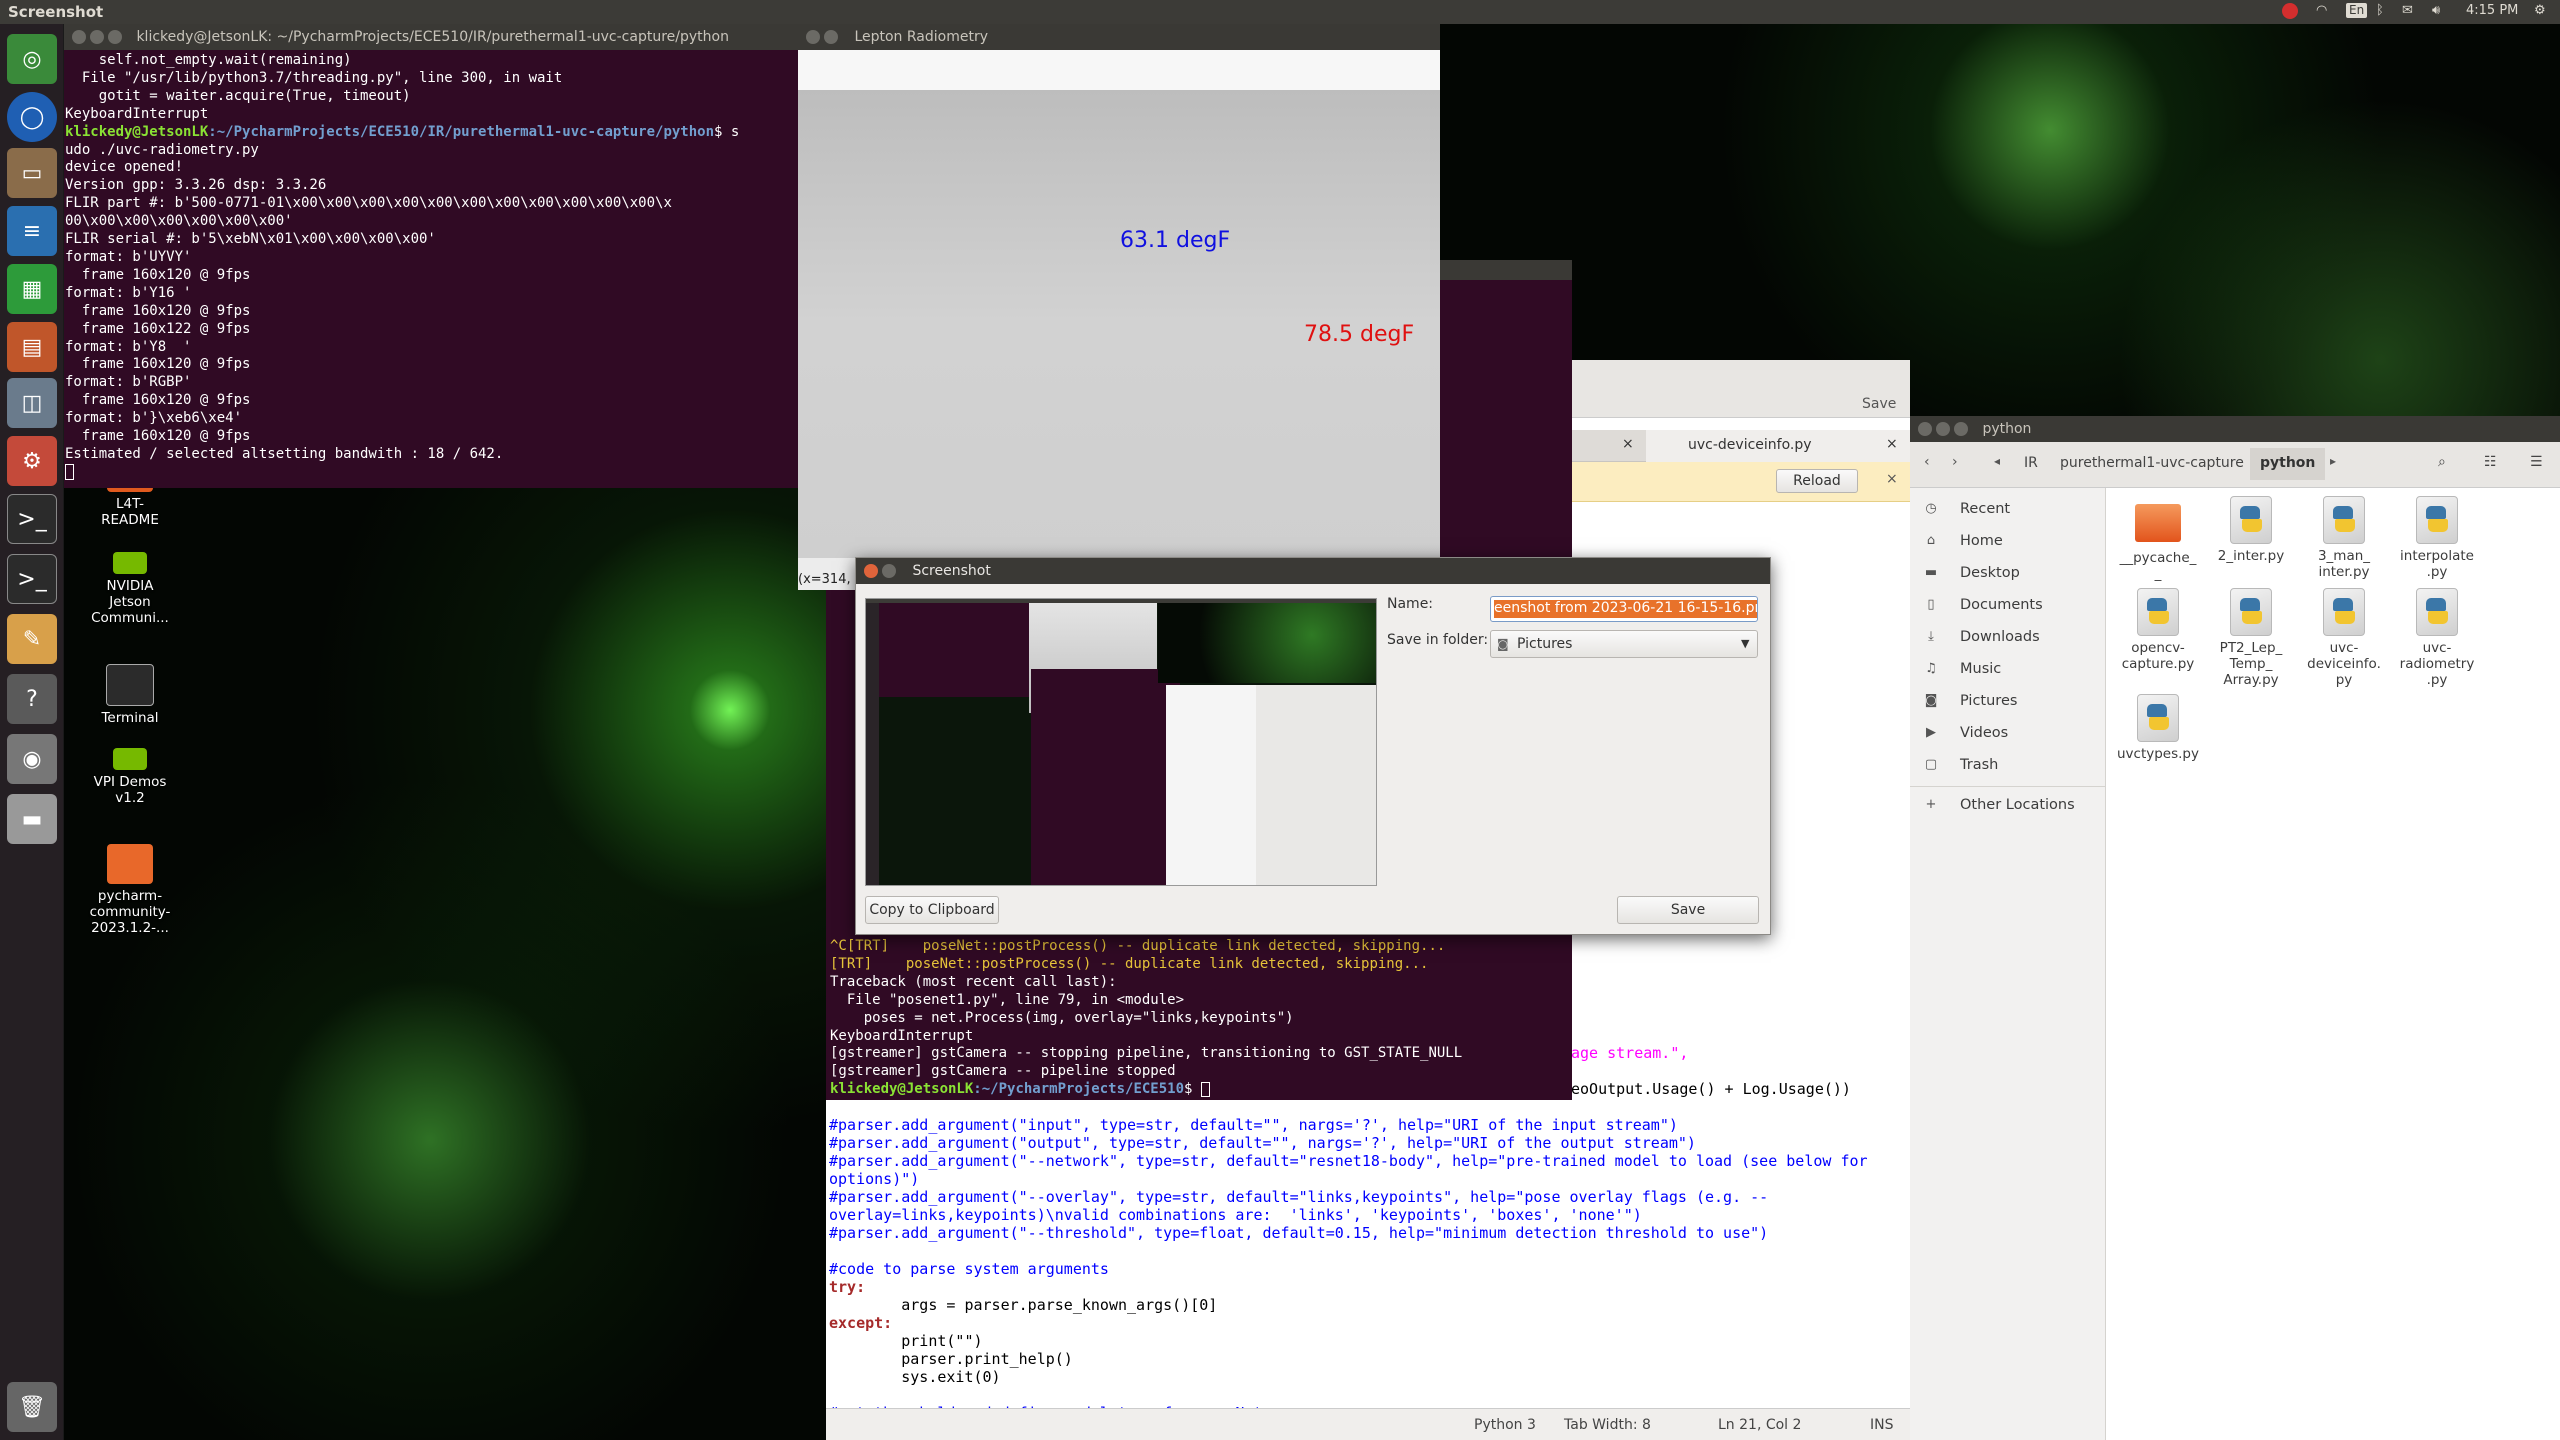  What do you see at coordinates (2357, 10) in the screenshot?
I see `keyboard-layout-indicator: En` at bounding box center [2357, 10].